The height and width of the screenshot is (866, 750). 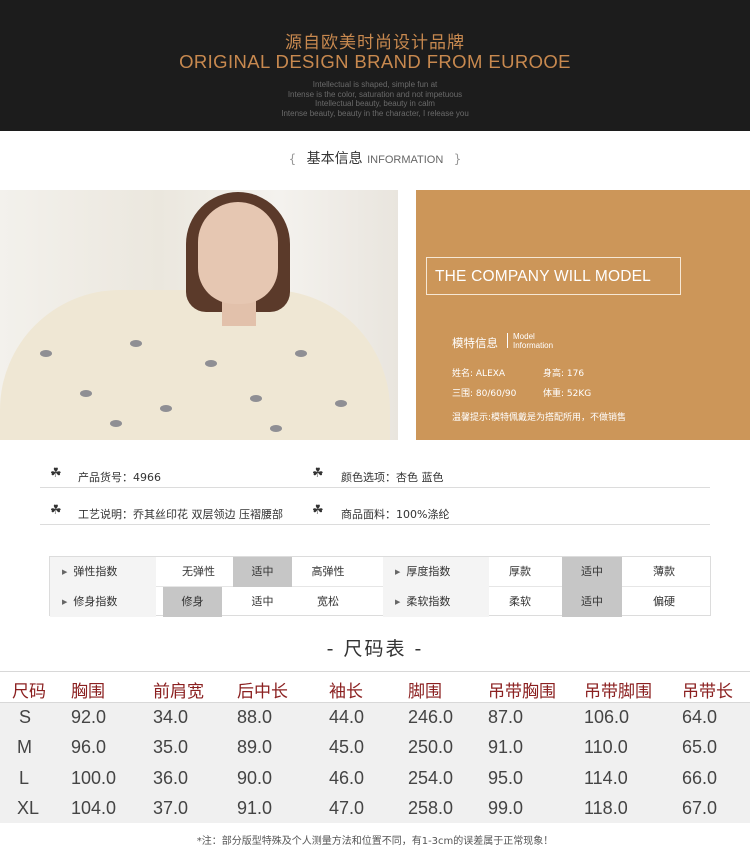 I want to click on size-header-cami-length: 吊带长, so click(x=707, y=692).